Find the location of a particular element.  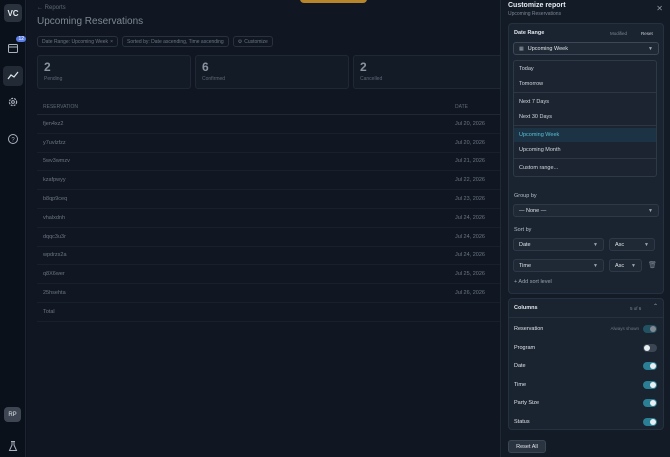

date-range-reset-link: Reset is located at coordinates (647, 33).